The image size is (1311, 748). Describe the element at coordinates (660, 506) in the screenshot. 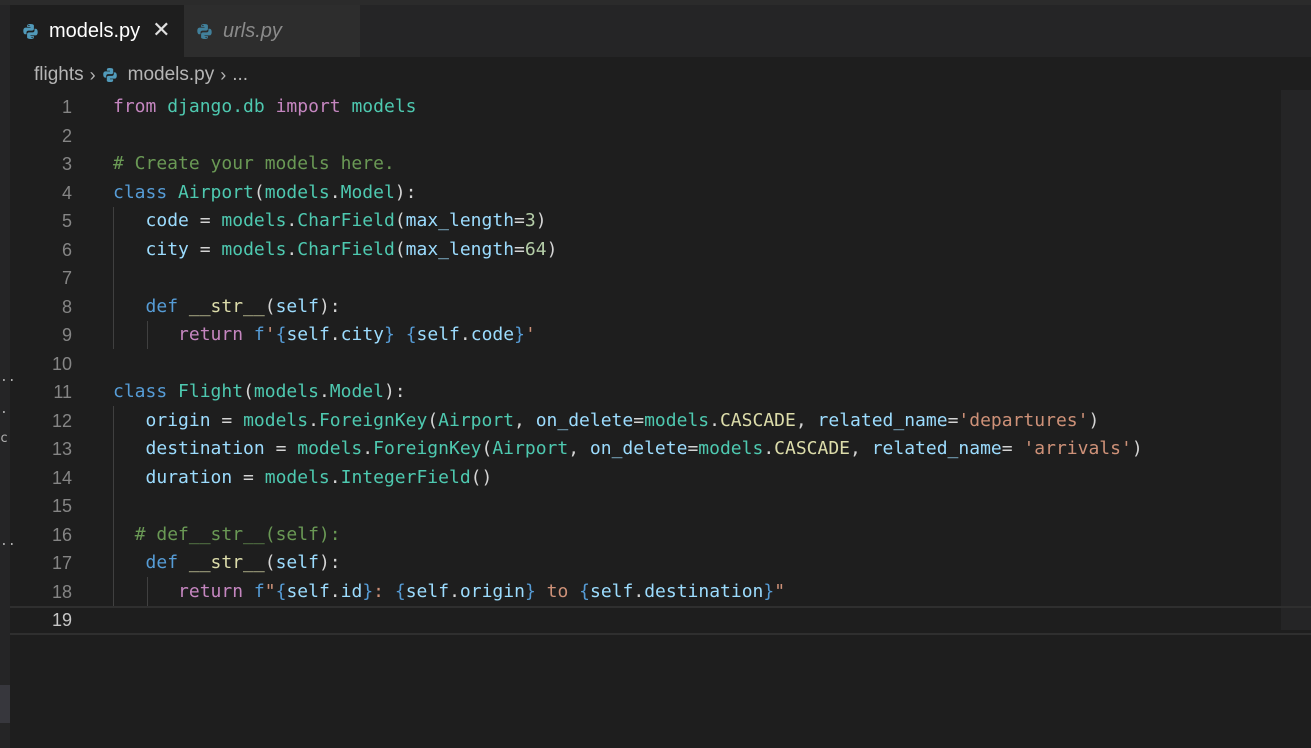

I see `code-line: 15` at that location.